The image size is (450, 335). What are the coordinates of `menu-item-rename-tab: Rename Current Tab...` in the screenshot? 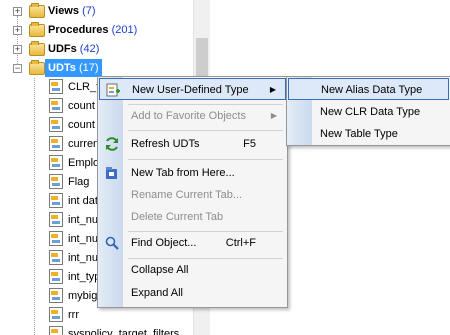 It's located at (192, 195).